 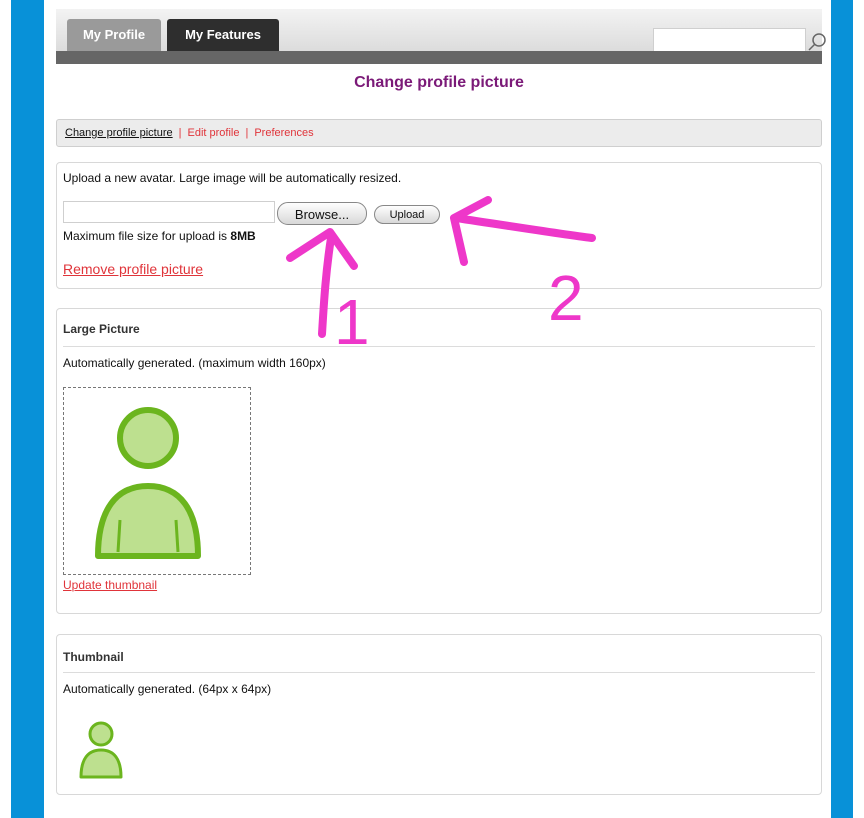 I want to click on max-size-value: 8MB, so click(x=243, y=236).